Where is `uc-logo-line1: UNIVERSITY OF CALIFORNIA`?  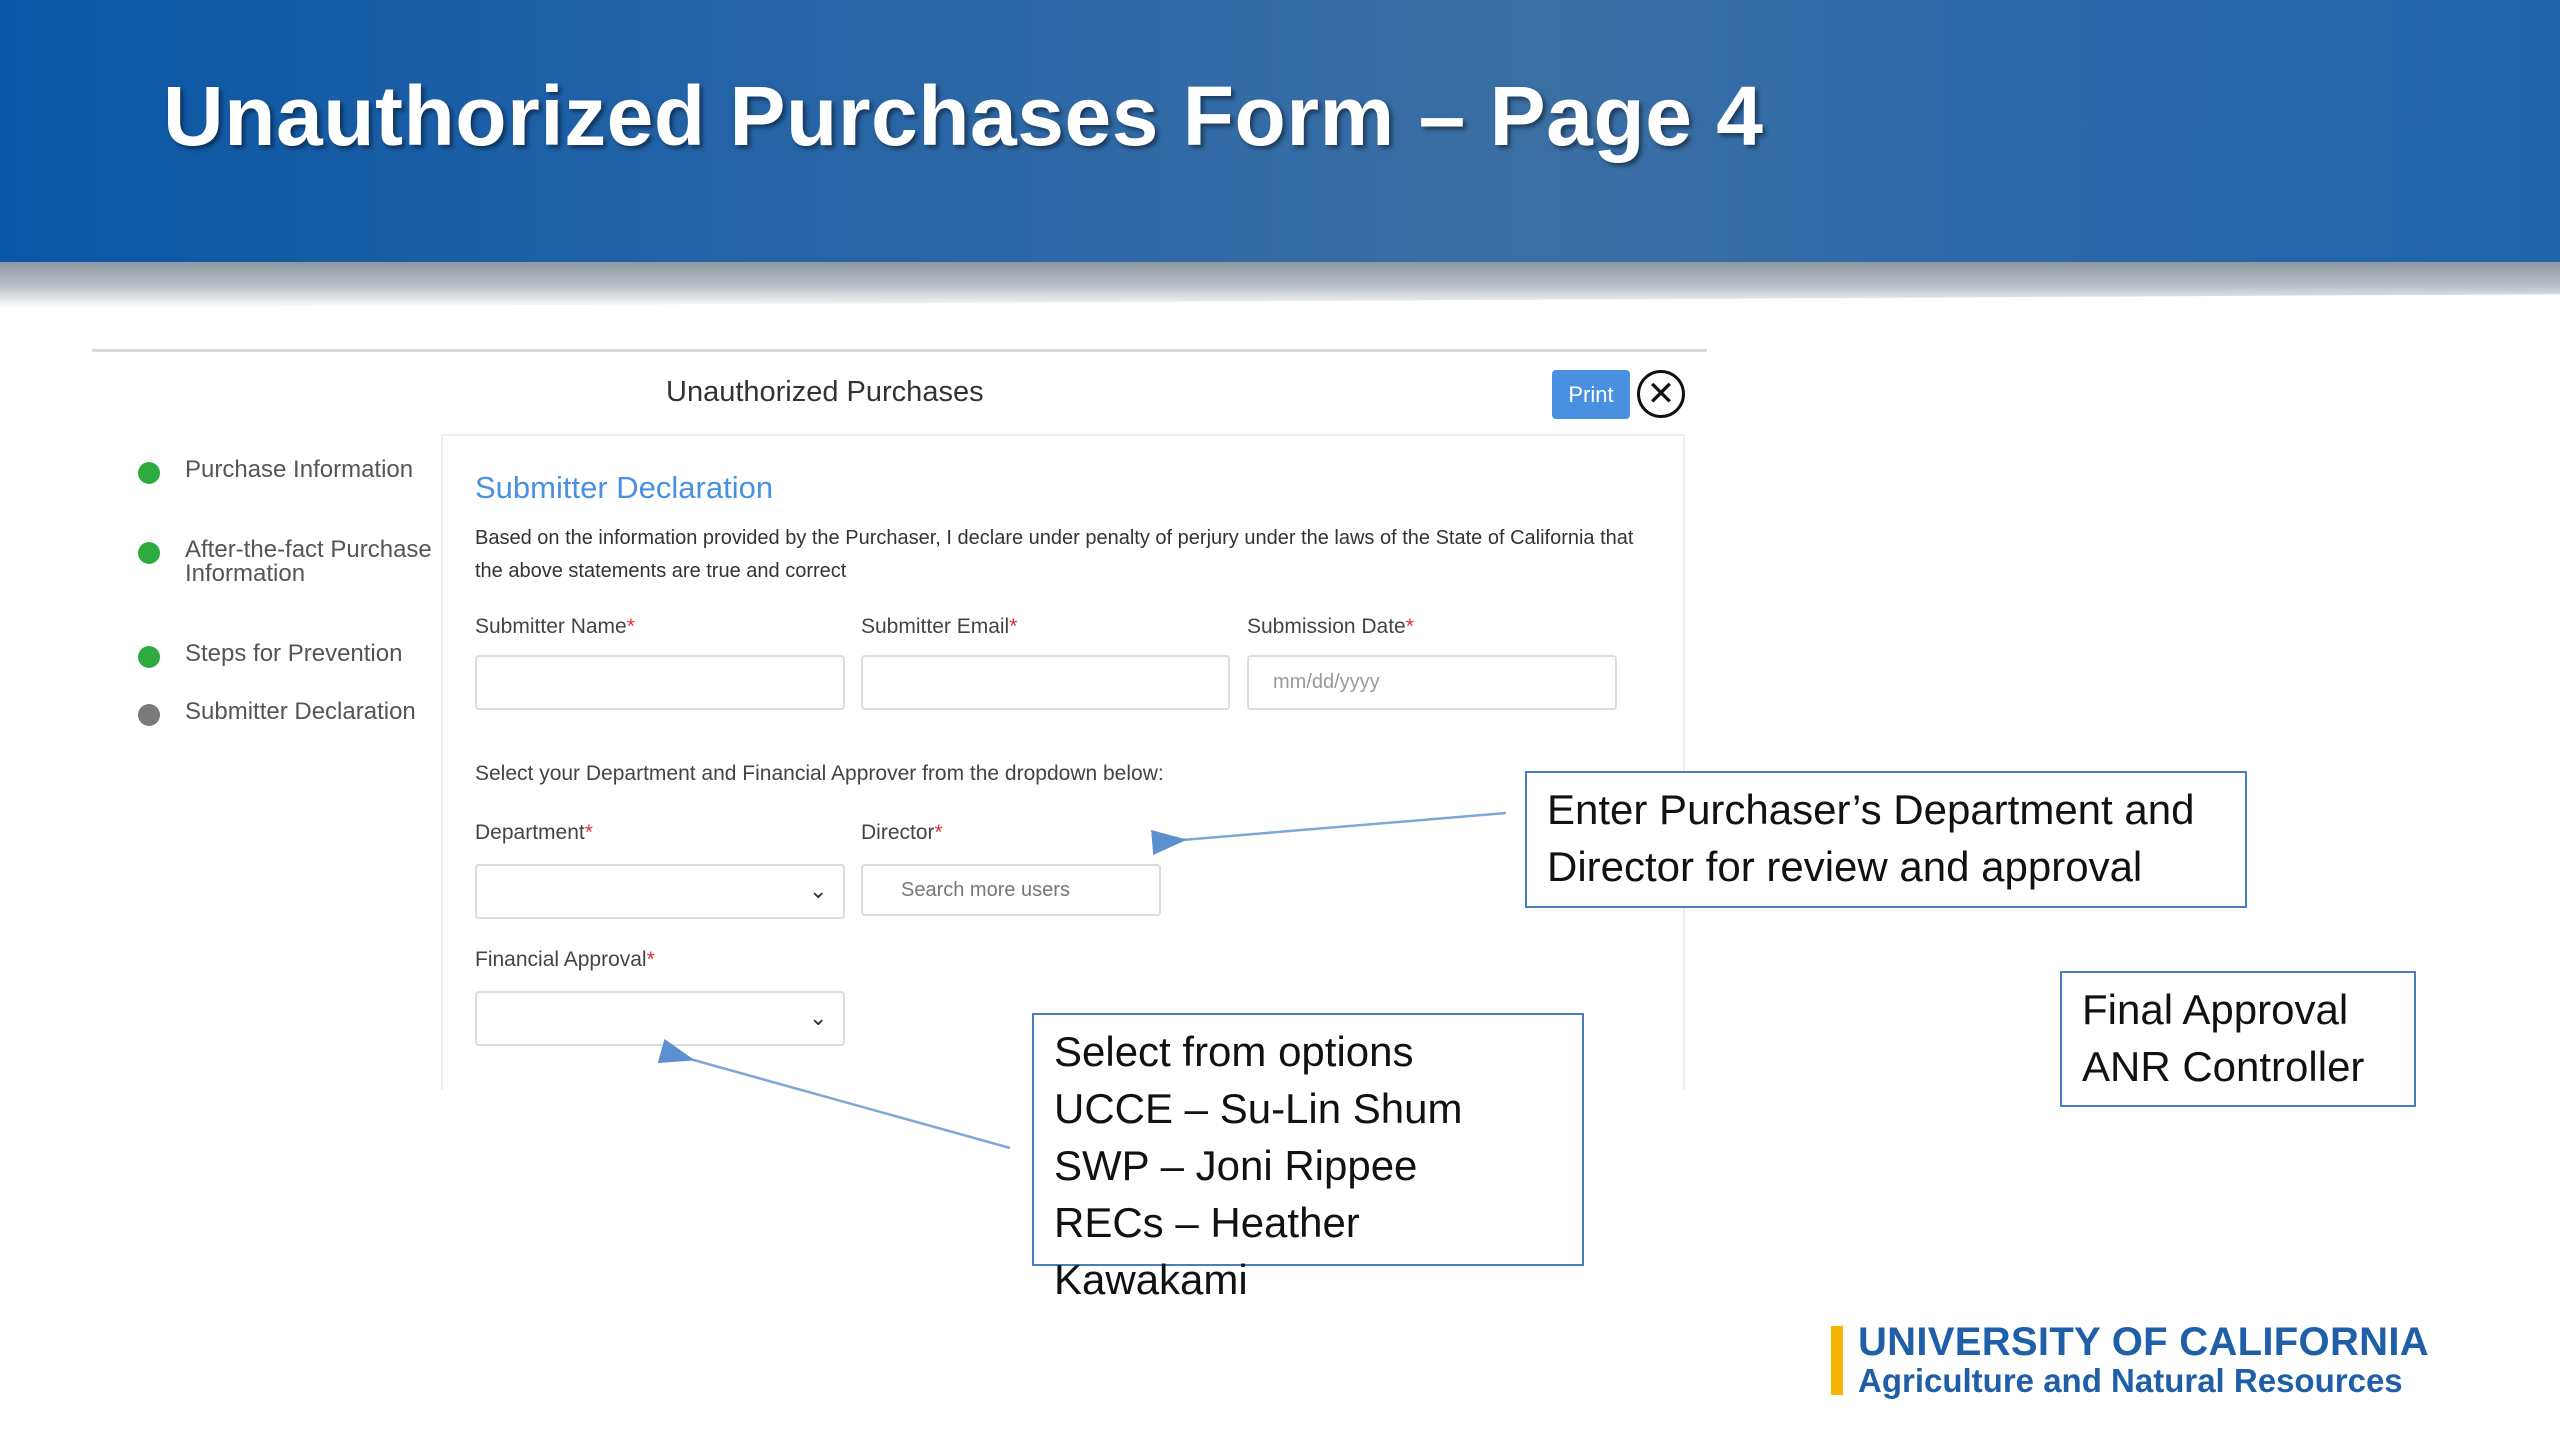
uc-logo-line1: UNIVERSITY OF CALIFORNIA is located at coordinates (2143, 1342).